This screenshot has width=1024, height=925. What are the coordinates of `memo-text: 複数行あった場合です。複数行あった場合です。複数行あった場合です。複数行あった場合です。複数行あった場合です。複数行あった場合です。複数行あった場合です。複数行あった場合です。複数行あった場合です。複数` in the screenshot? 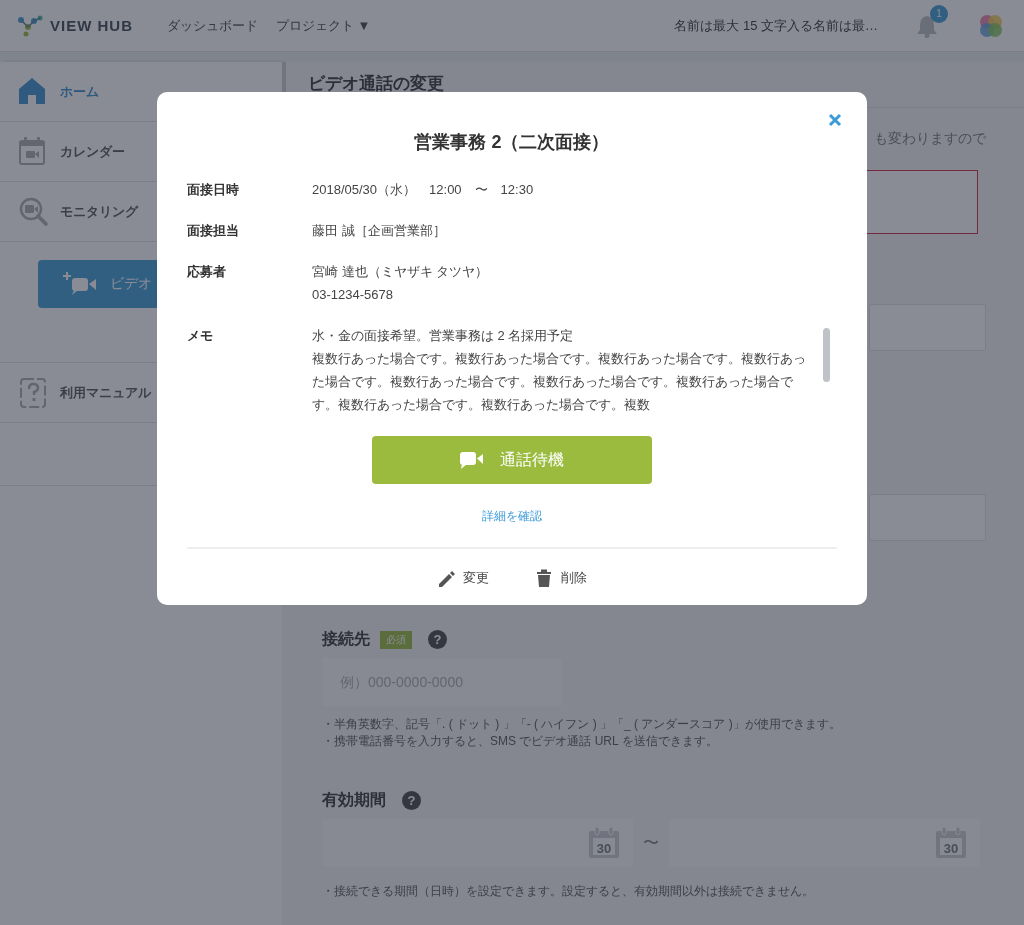 It's located at (559, 382).